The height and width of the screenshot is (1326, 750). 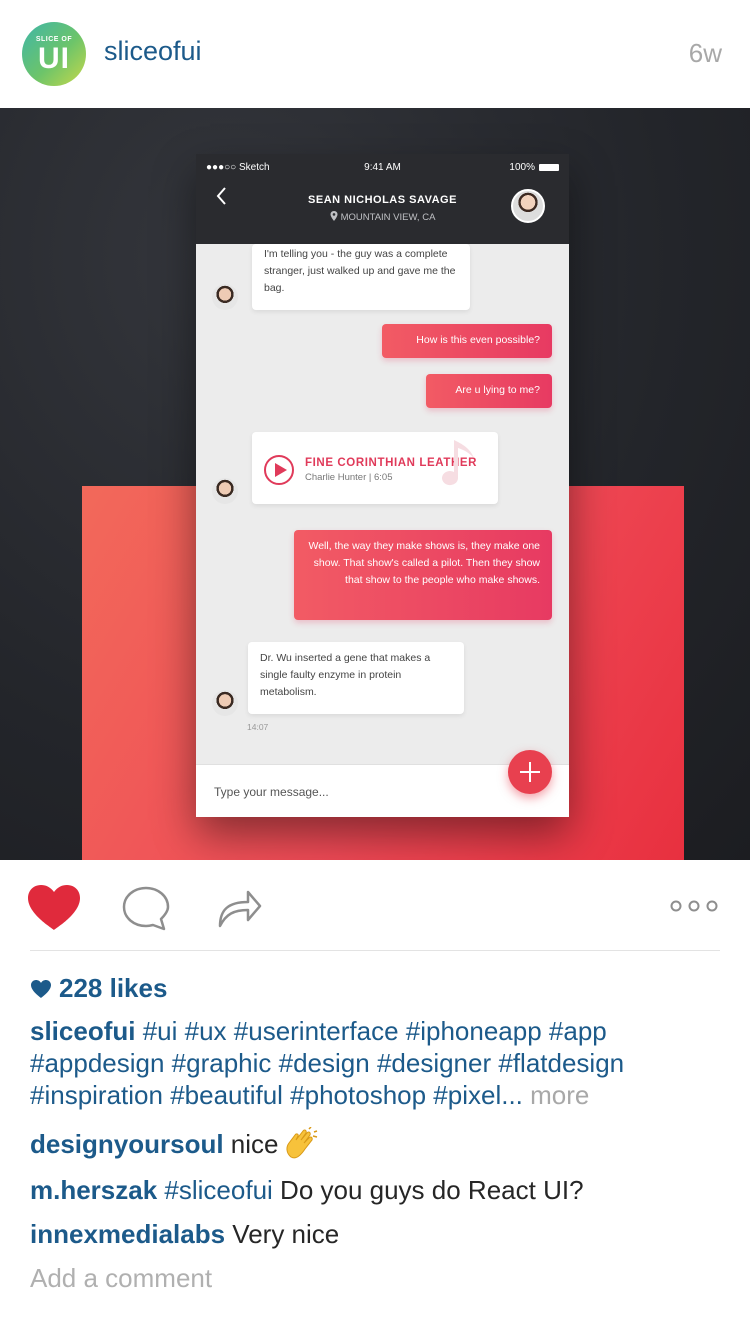 I want to click on add-fab-button, so click(x=530, y=772).